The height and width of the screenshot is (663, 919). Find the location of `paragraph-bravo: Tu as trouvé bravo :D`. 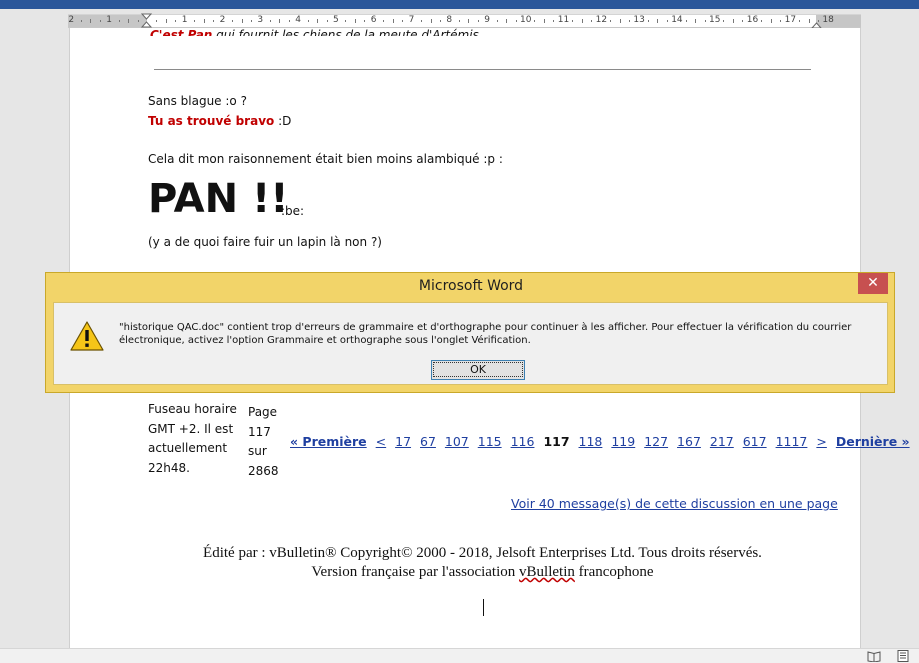

paragraph-bravo: Tu as trouvé bravo :D is located at coordinates (219, 121).